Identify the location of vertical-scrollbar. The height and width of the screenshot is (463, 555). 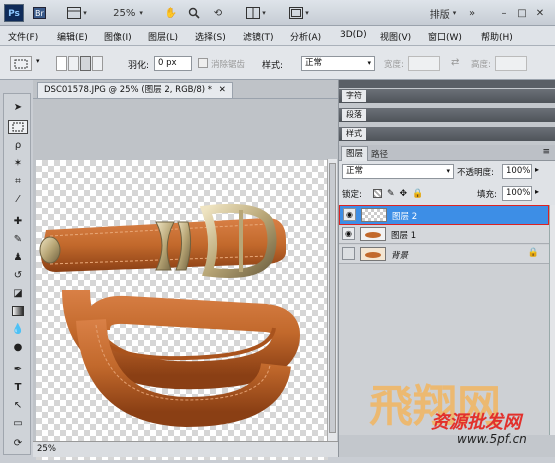
(332, 300).